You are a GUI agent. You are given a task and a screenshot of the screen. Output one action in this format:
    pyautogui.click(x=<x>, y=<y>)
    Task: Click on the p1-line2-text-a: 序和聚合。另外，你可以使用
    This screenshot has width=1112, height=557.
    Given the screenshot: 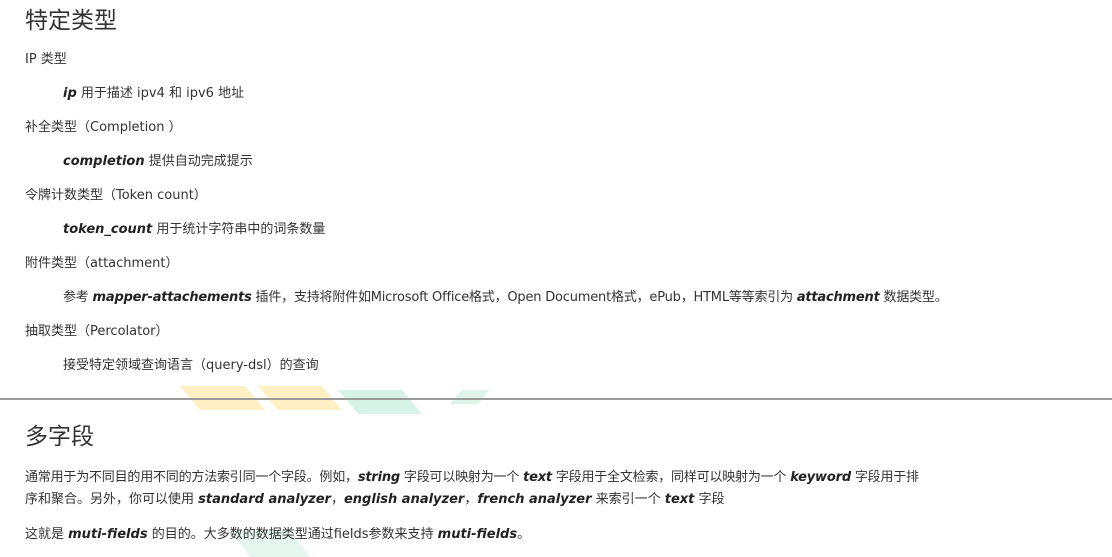 What is the action you would take?
    pyautogui.click(x=112, y=499)
    